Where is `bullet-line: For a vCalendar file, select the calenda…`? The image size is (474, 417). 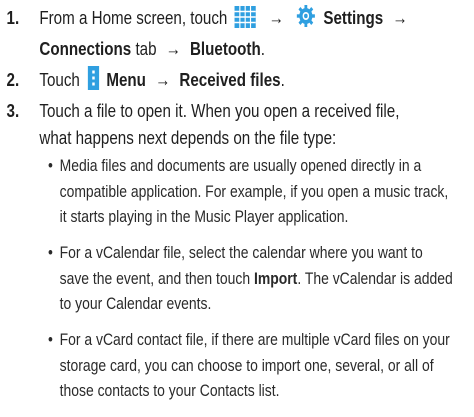
bullet-line: For a vCalendar file, select the calenda… is located at coordinates (241, 252).